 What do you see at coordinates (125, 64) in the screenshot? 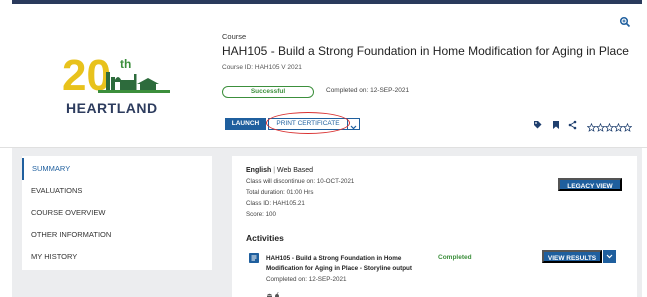
I see `logo-suffix: th` at bounding box center [125, 64].